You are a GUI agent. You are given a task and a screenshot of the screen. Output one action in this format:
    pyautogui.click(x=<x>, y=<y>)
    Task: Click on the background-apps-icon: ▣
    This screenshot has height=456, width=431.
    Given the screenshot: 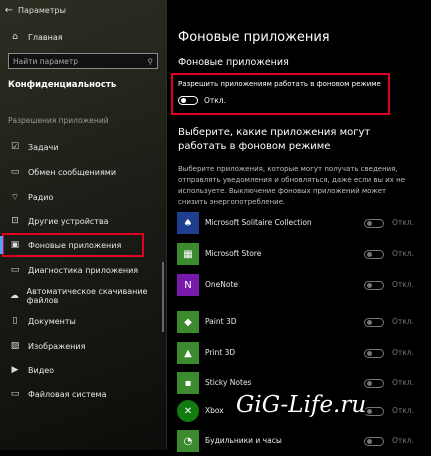 What is the action you would take?
    pyautogui.click(x=15, y=245)
    